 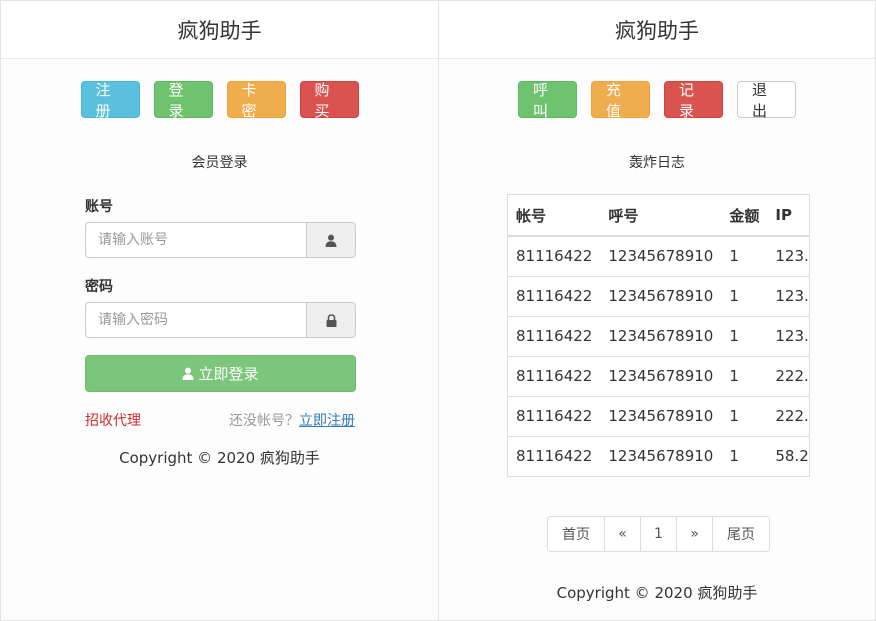 I want to click on right-button-row: 呼叫 充值 记录 退出, so click(x=657, y=100).